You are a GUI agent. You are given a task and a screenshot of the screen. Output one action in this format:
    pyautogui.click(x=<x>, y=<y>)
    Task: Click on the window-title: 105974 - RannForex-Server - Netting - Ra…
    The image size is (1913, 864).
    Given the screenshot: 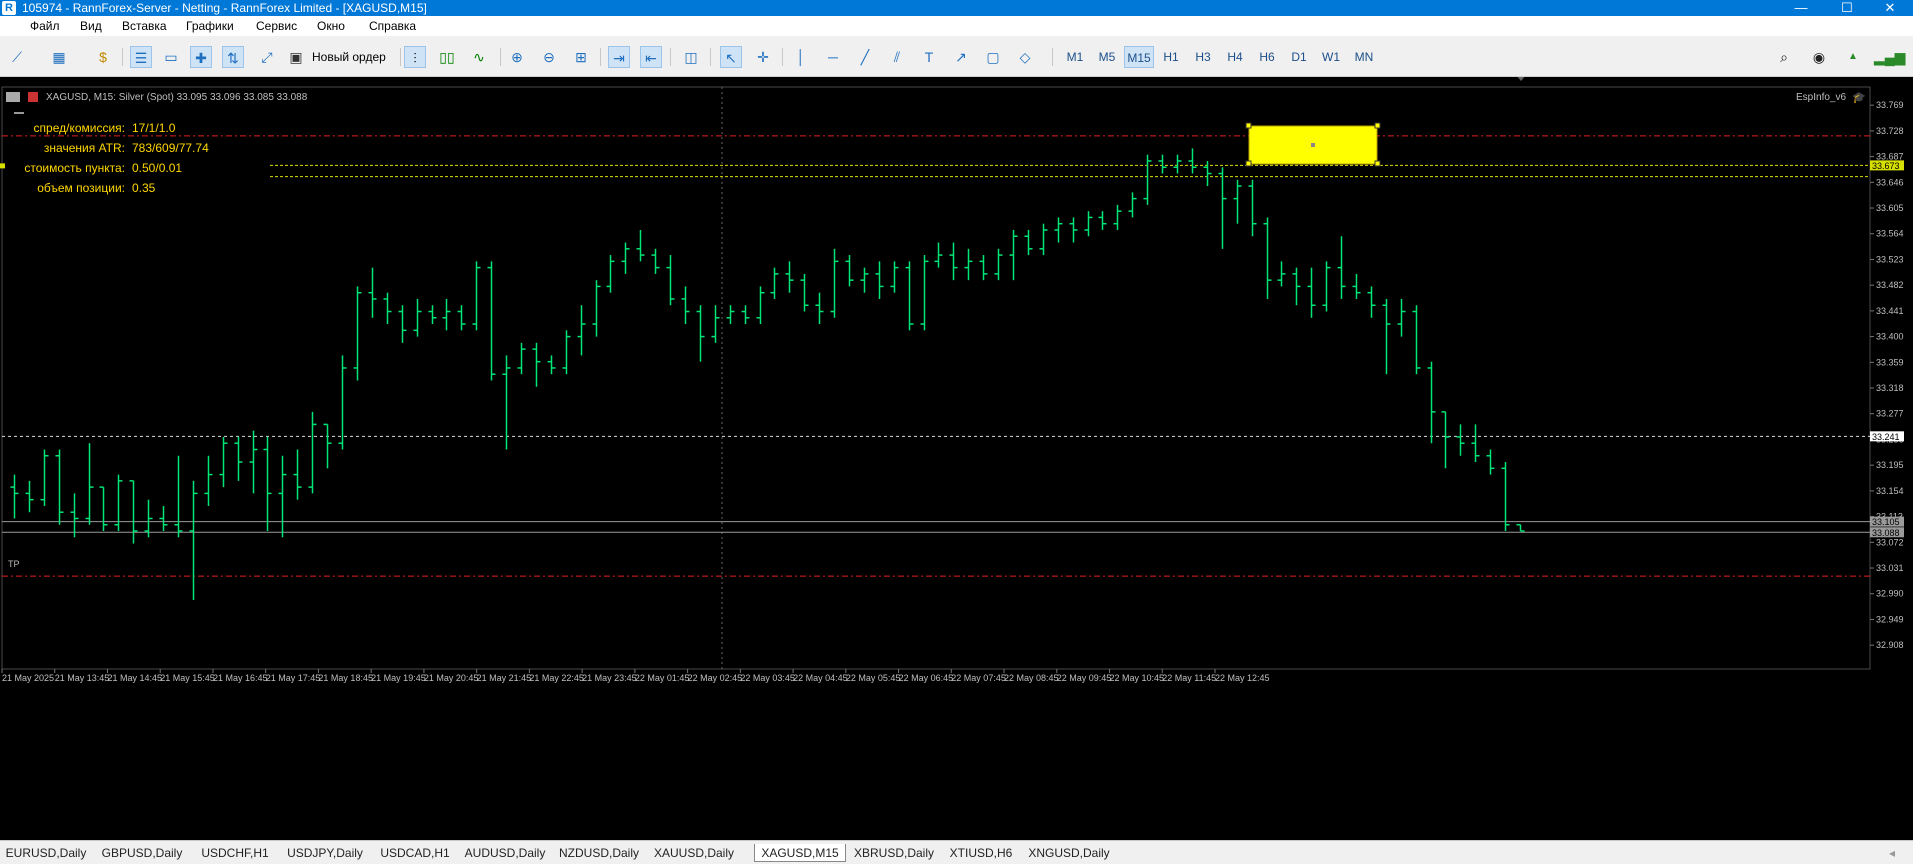 What is the action you would take?
    pyautogui.click(x=224, y=8)
    